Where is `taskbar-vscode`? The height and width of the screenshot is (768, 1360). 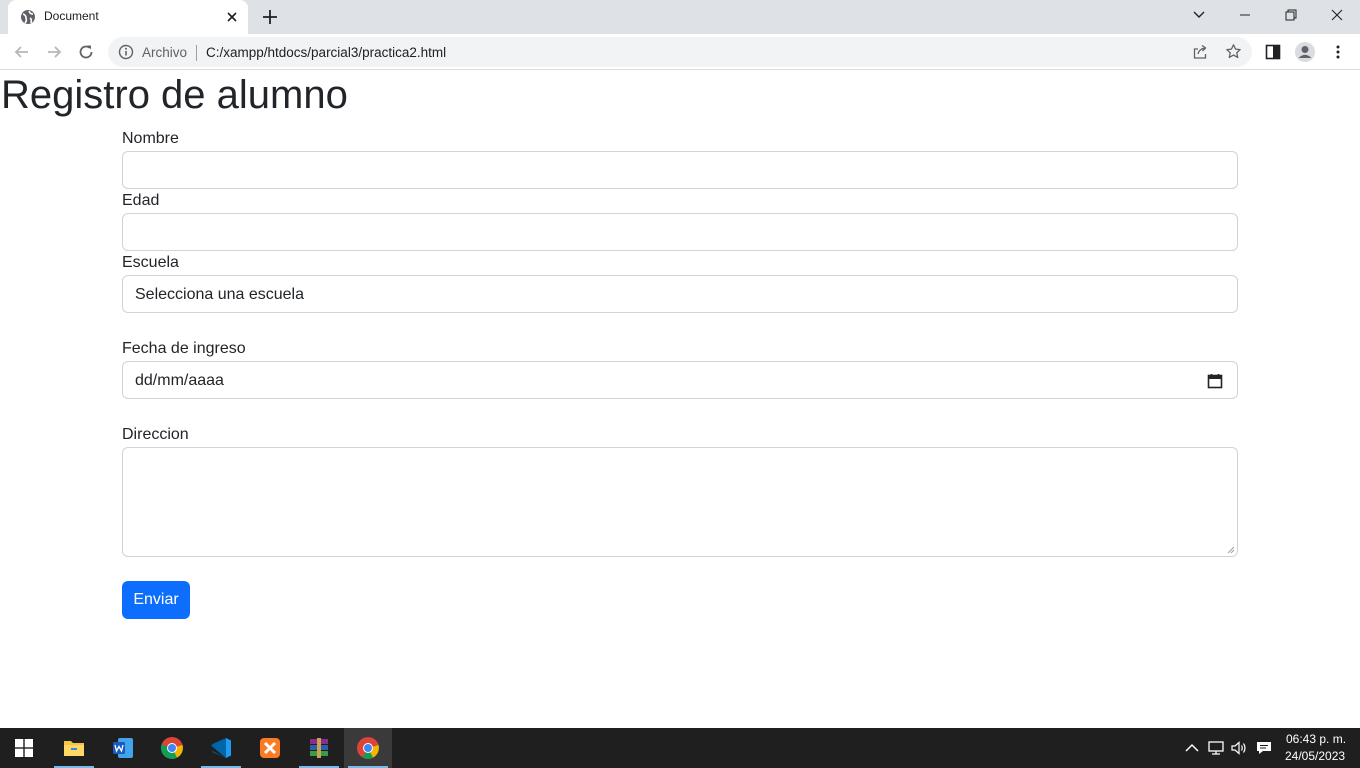 taskbar-vscode is located at coordinates (221, 748).